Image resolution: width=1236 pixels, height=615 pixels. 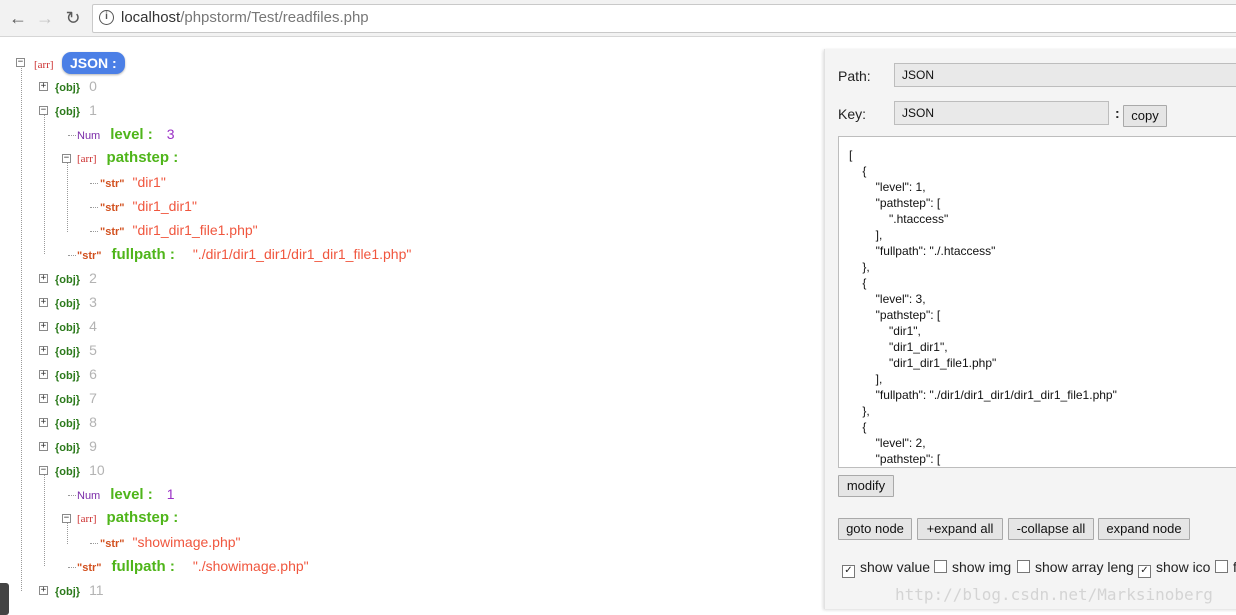 I want to click on node-index: 7, so click(x=93, y=398).